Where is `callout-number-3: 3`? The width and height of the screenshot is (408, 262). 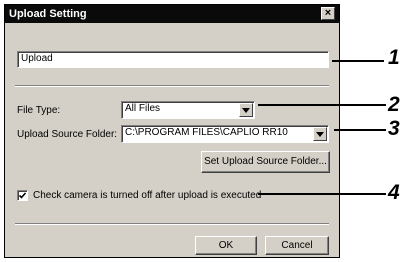 callout-number-3: 3 is located at coordinates (394, 128).